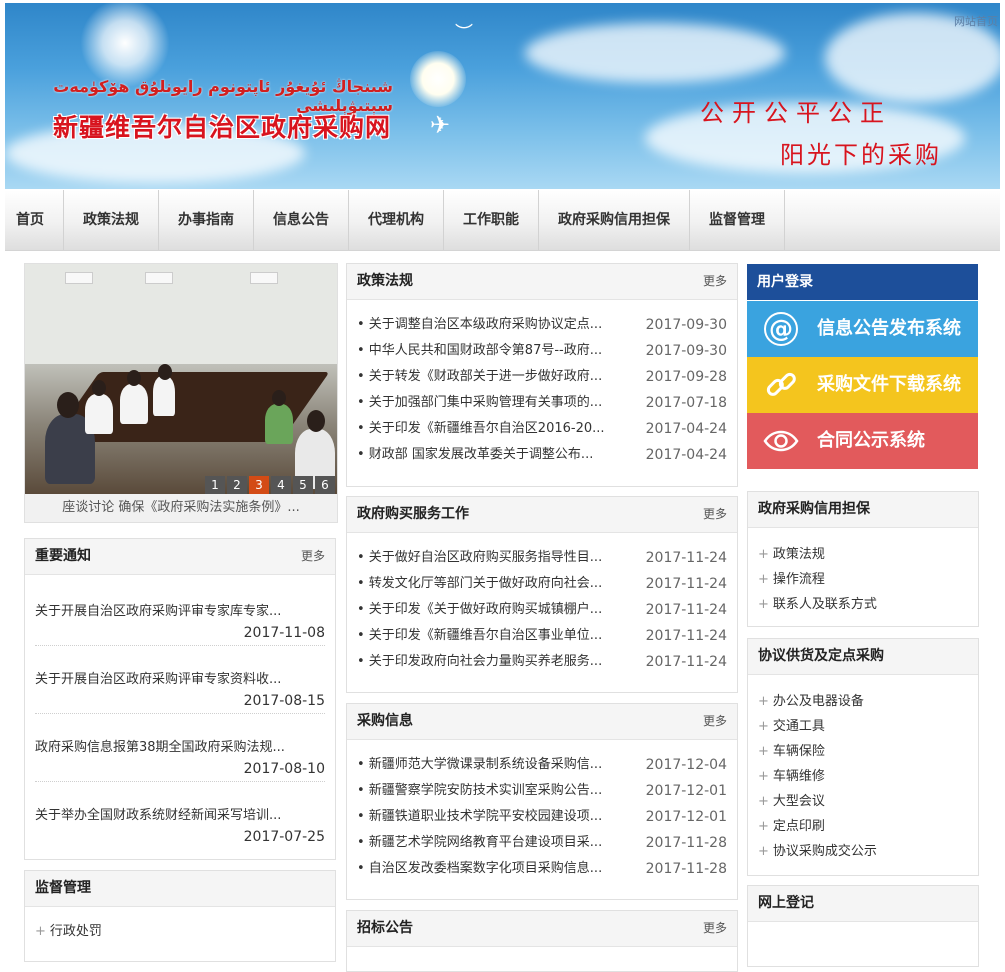  Describe the element at coordinates (863, 801) in the screenshot. I see `side-list-item: + 大型会议` at that location.